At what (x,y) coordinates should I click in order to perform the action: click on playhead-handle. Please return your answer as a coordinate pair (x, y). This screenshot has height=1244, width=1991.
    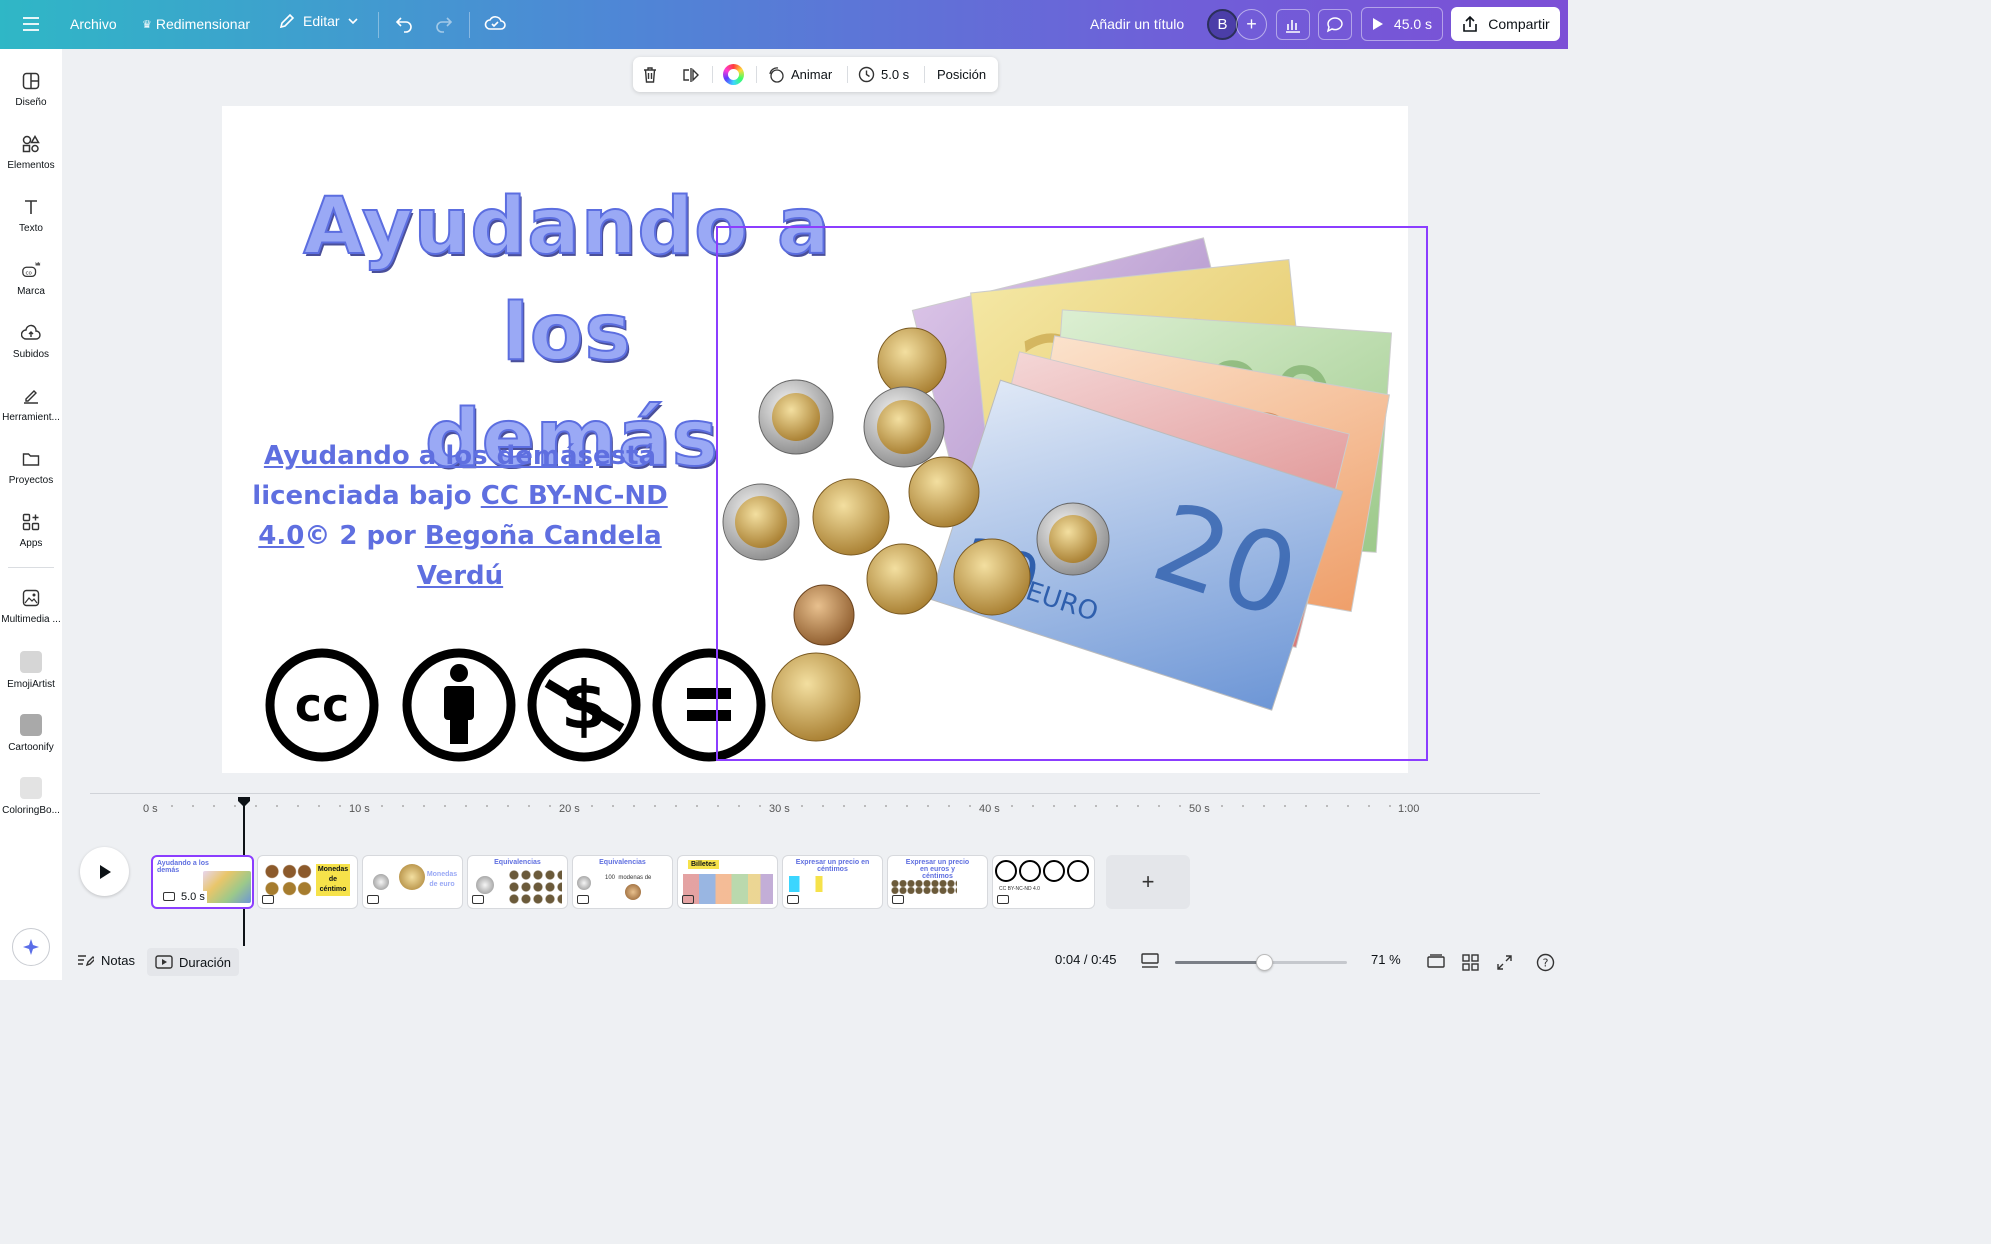
    Looking at the image, I should click on (244, 802).